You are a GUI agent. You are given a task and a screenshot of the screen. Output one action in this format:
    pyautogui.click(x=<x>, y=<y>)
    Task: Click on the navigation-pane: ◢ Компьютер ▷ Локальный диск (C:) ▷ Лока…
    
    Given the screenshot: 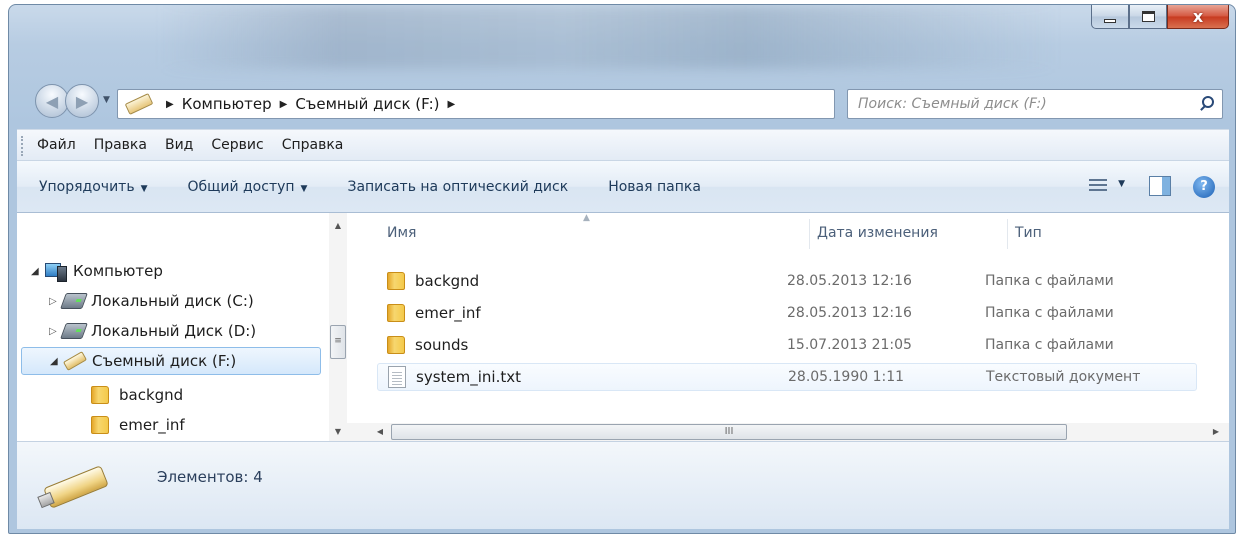 What is the action you would take?
    pyautogui.click(x=182, y=327)
    